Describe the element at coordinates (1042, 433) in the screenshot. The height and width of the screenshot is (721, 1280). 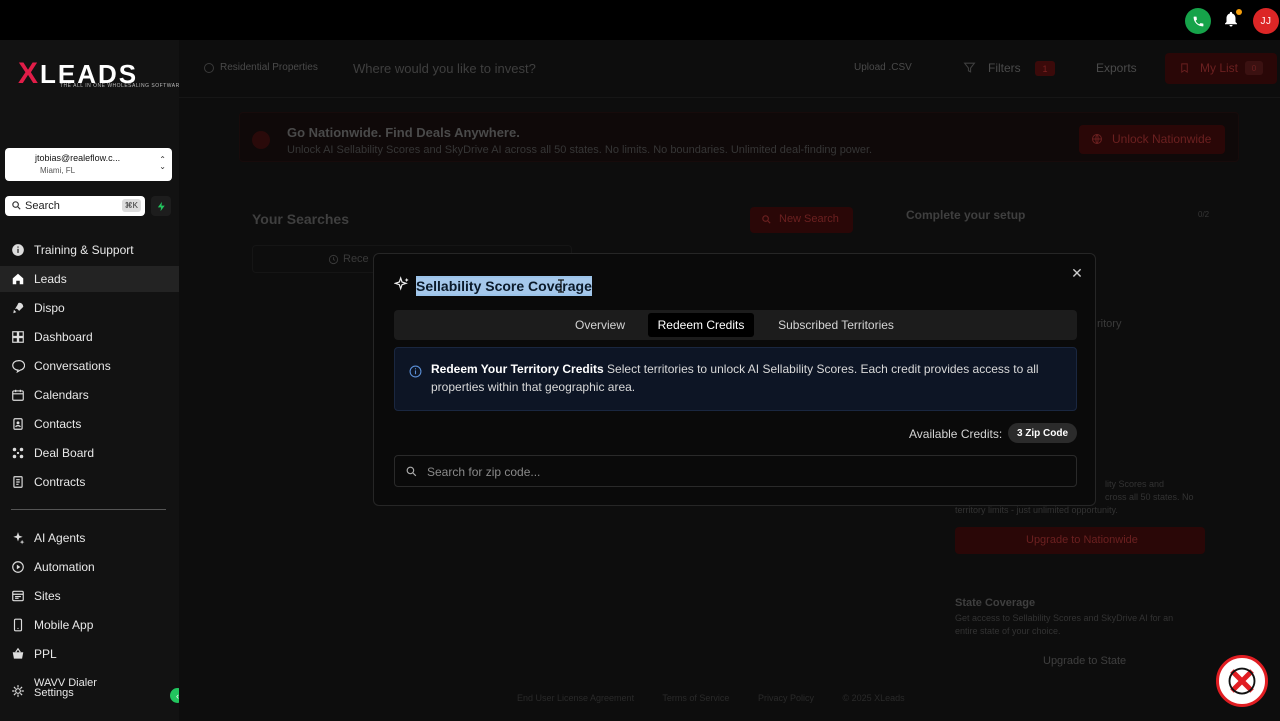
I see `available-credits-badge: 3 Zip Code` at that location.